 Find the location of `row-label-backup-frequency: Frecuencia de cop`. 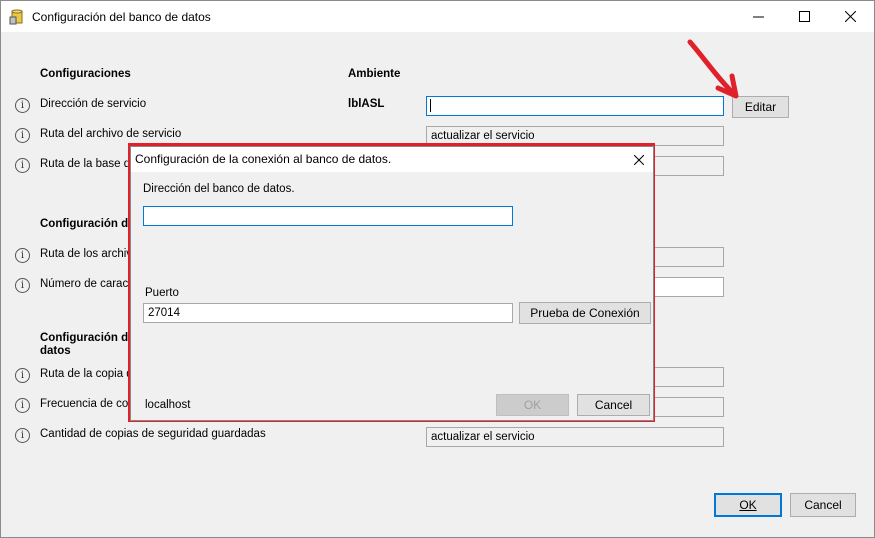

row-label-backup-frequency: Frecuencia de cop is located at coordinates (87, 404).